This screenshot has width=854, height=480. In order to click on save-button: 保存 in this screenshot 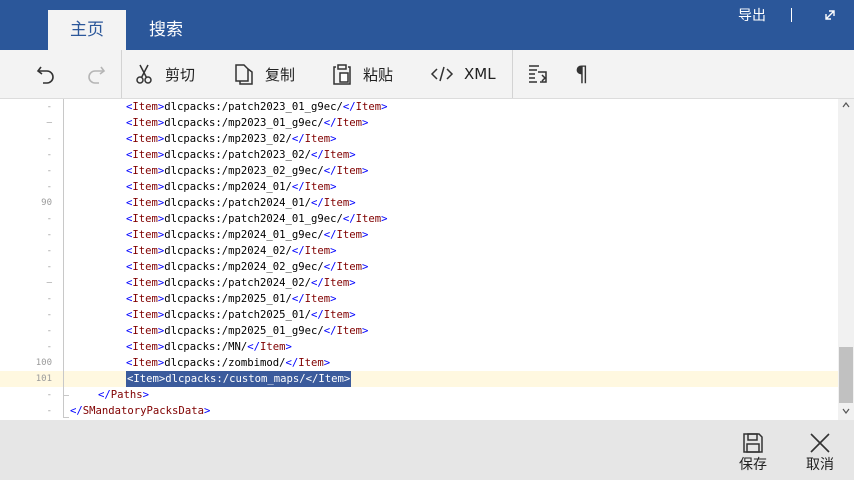, I will do `click(753, 455)`.